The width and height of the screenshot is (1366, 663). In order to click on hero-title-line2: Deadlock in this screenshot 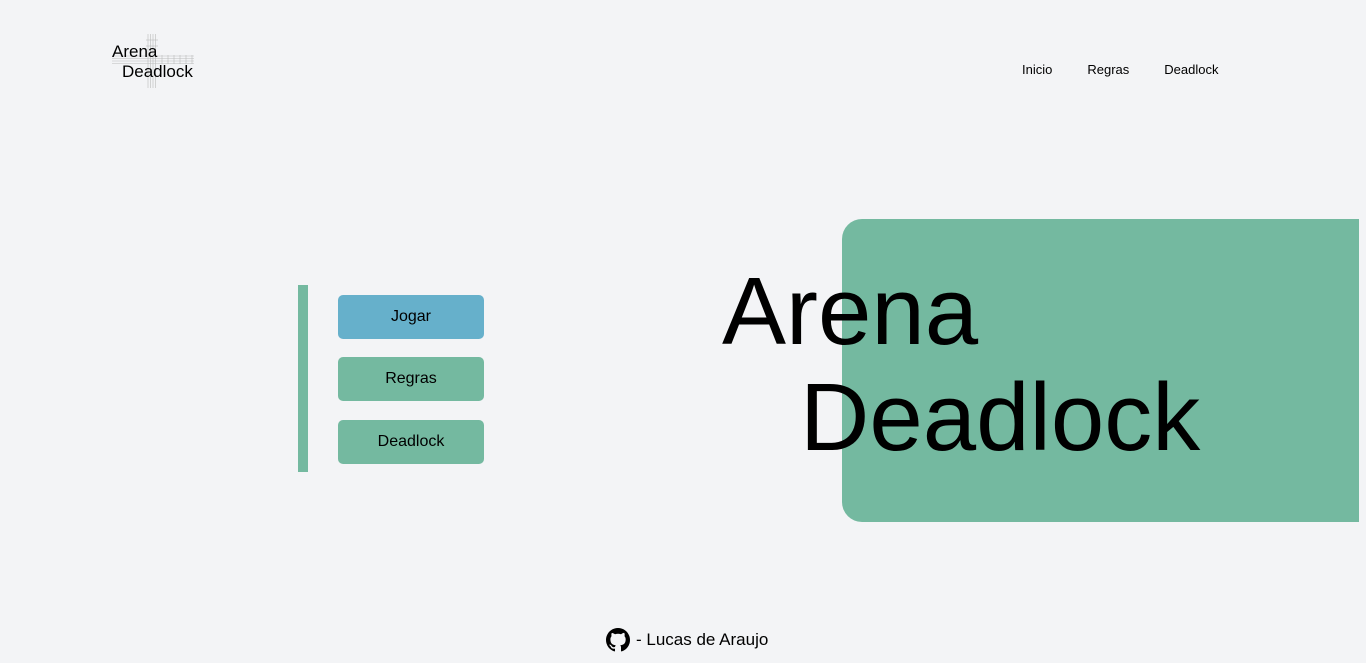, I will do `click(1000, 417)`.